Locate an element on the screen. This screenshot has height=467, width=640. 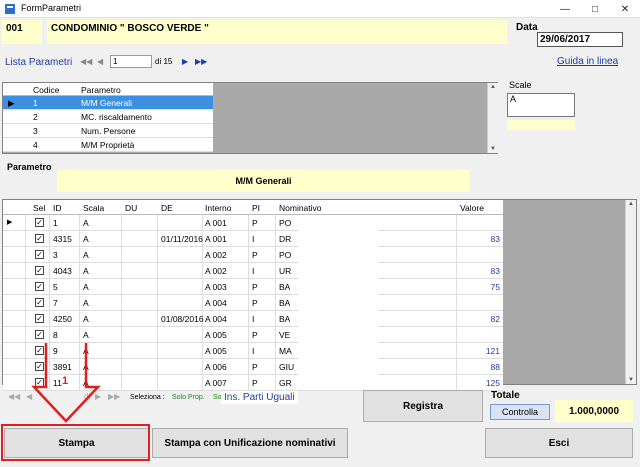
annotation-arrow-icon is located at coordinates (66, 383).